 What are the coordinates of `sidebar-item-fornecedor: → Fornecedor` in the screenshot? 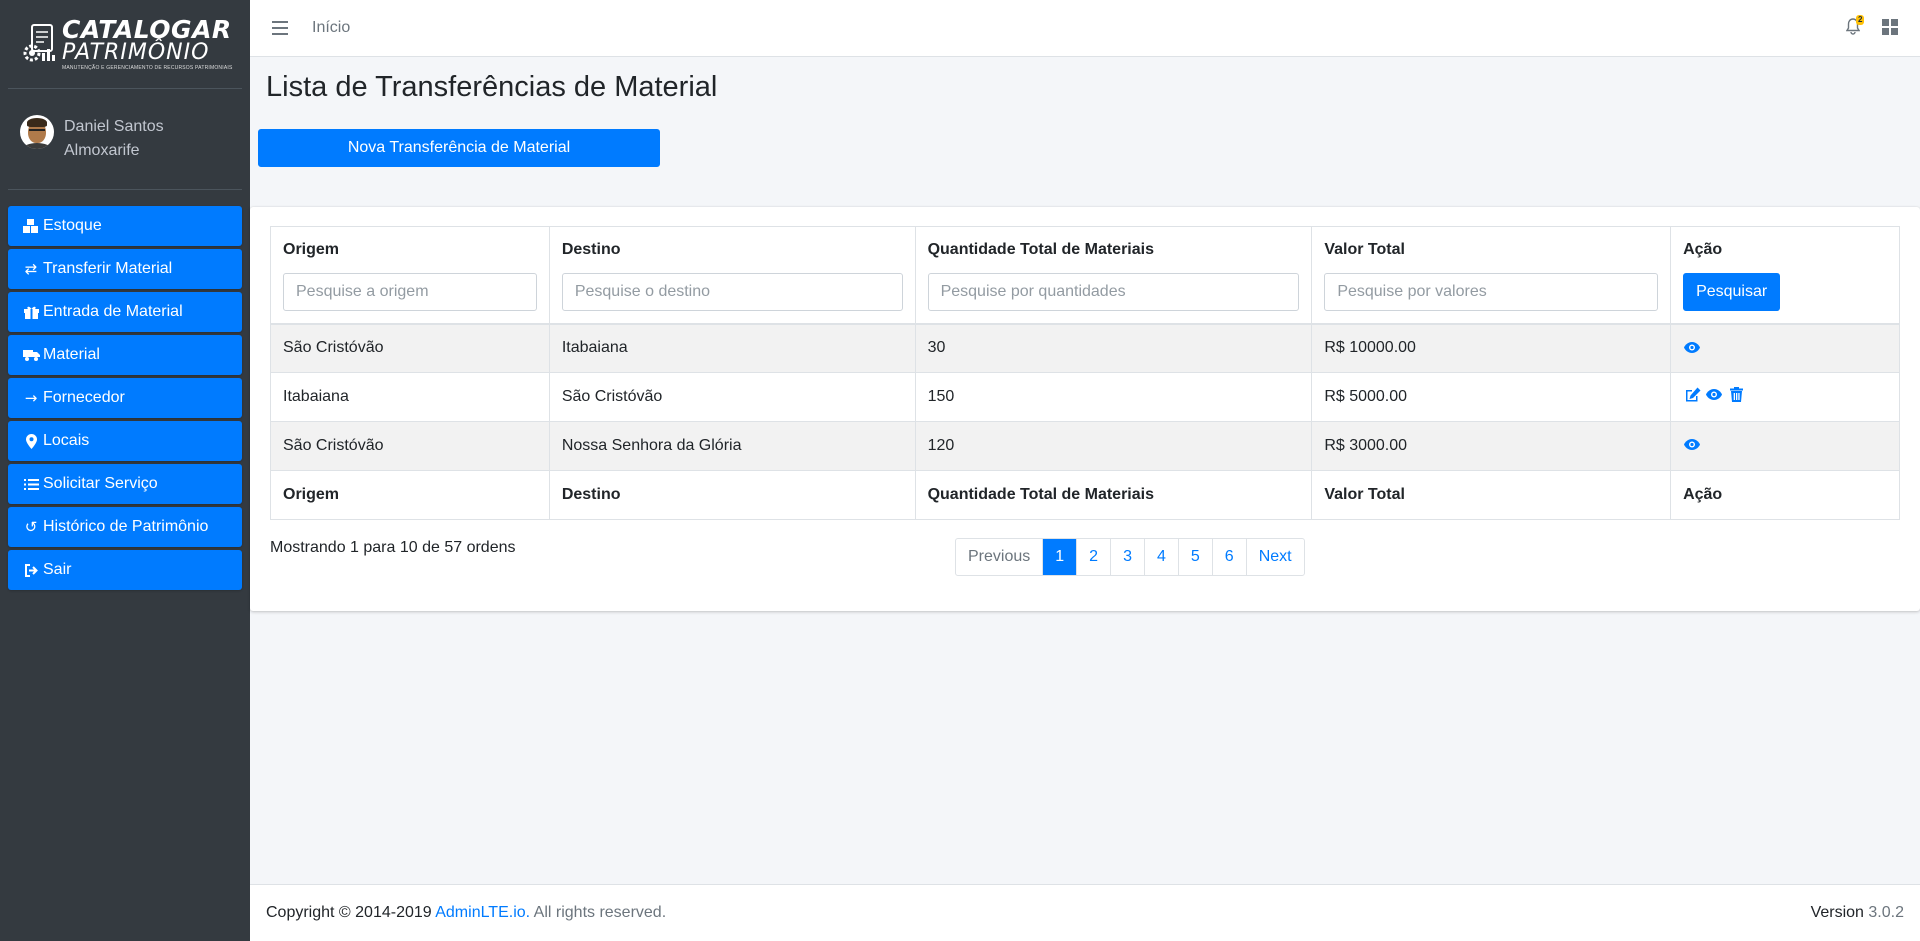 It's located at (125, 398).